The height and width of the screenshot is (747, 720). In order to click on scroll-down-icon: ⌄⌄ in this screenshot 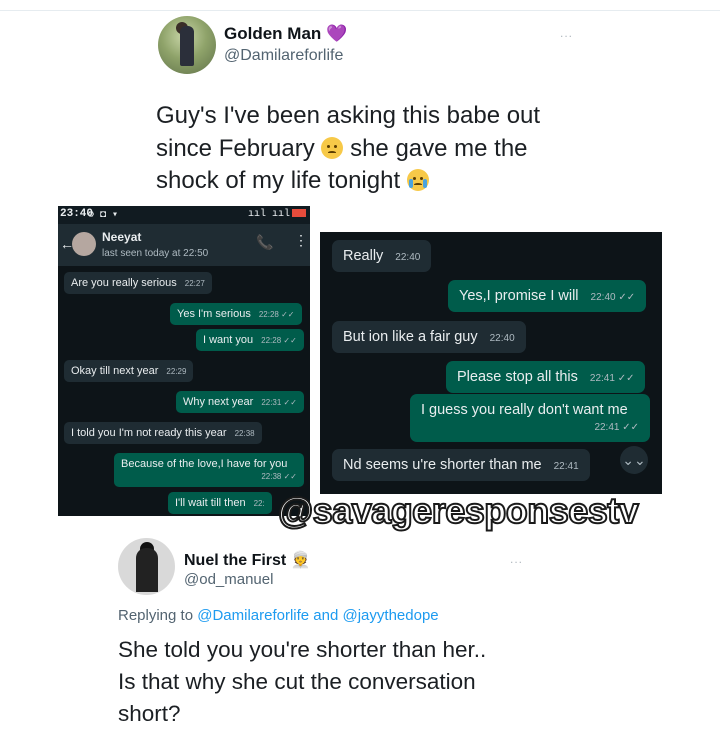, I will do `click(634, 460)`.